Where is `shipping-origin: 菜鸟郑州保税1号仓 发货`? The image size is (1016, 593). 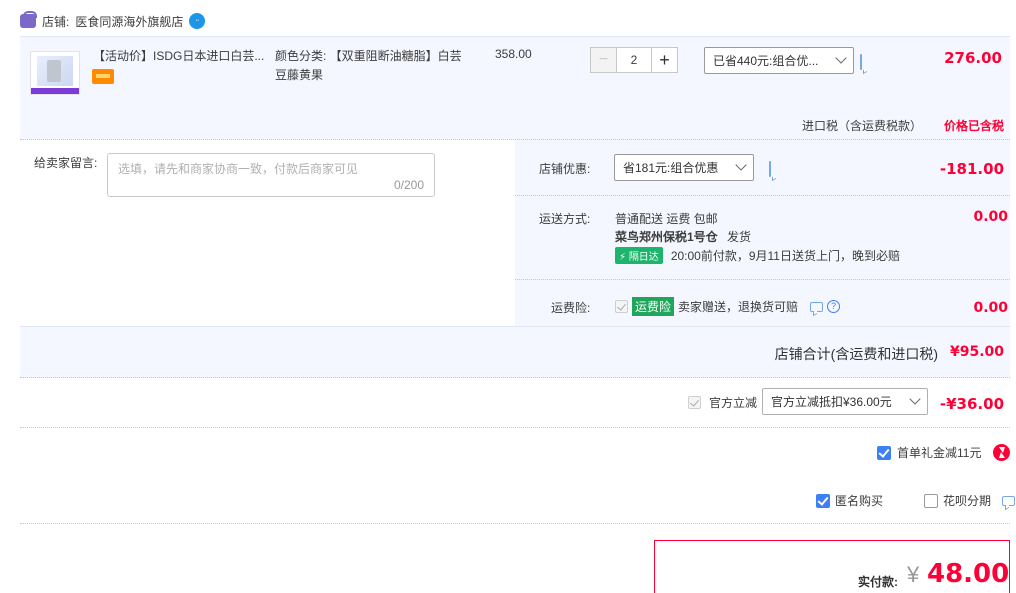
shipping-origin: 菜鸟郑州保税1号仓 发货 is located at coordinates (683, 236).